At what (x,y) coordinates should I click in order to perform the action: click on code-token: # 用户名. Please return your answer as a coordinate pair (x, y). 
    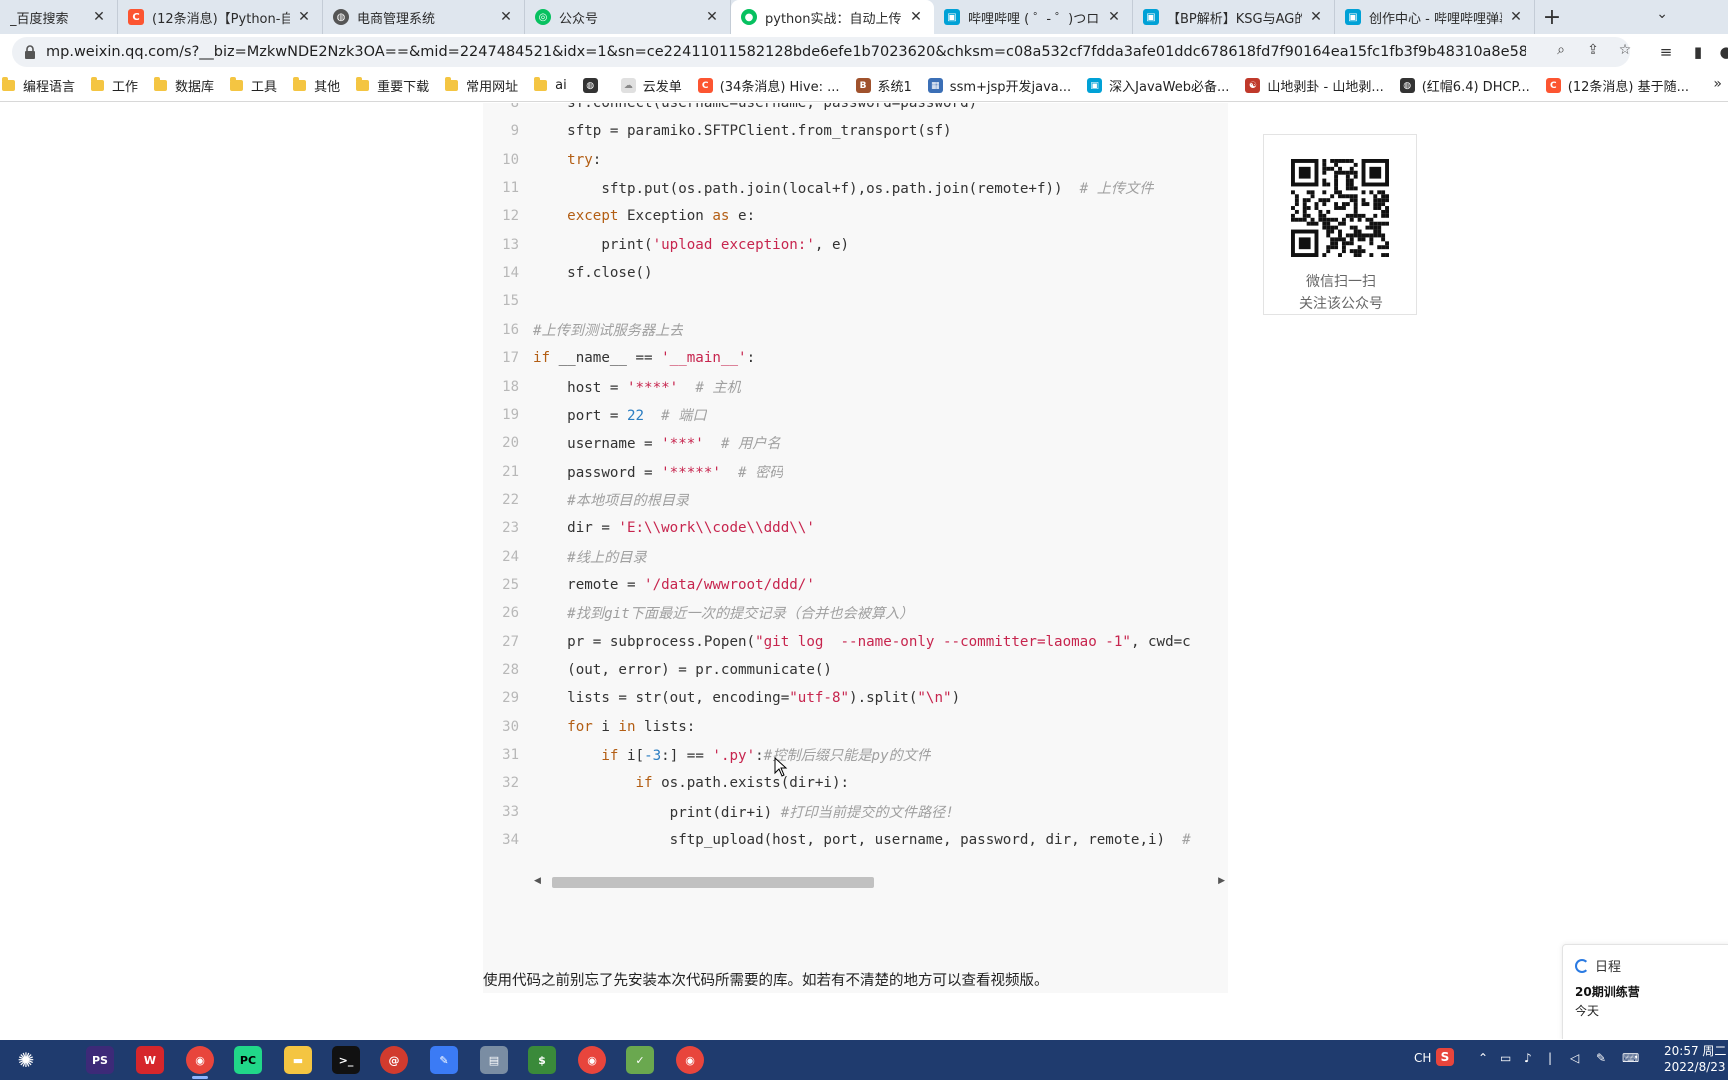
    Looking at the image, I should click on (750, 444).